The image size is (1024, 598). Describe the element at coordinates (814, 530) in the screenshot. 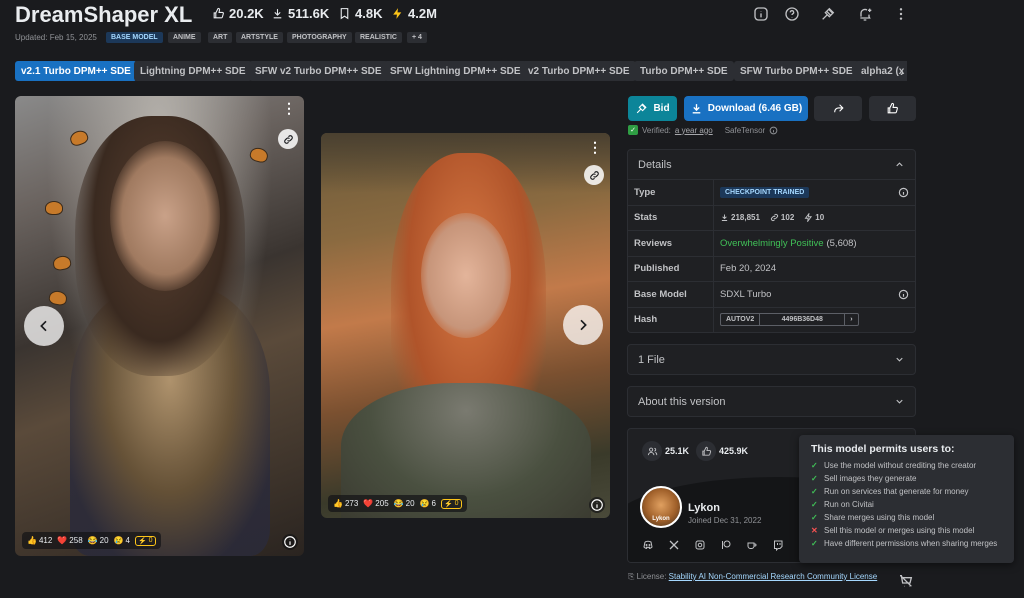

I see `x-icon: ✕` at that location.